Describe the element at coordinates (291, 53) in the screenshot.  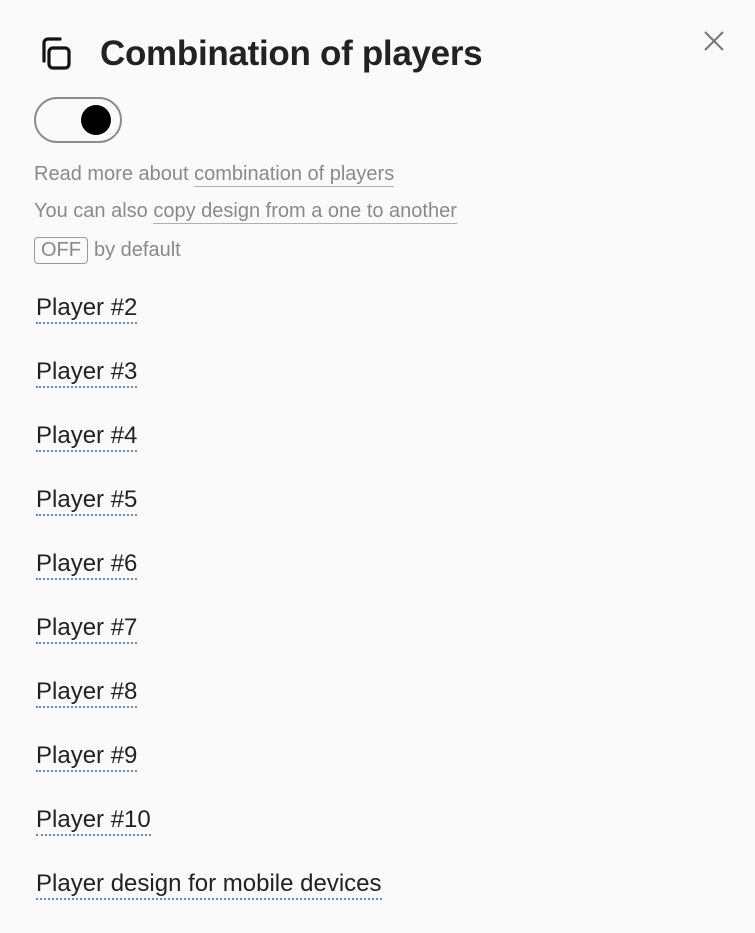
I see `page-title: Combination of players` at that location.